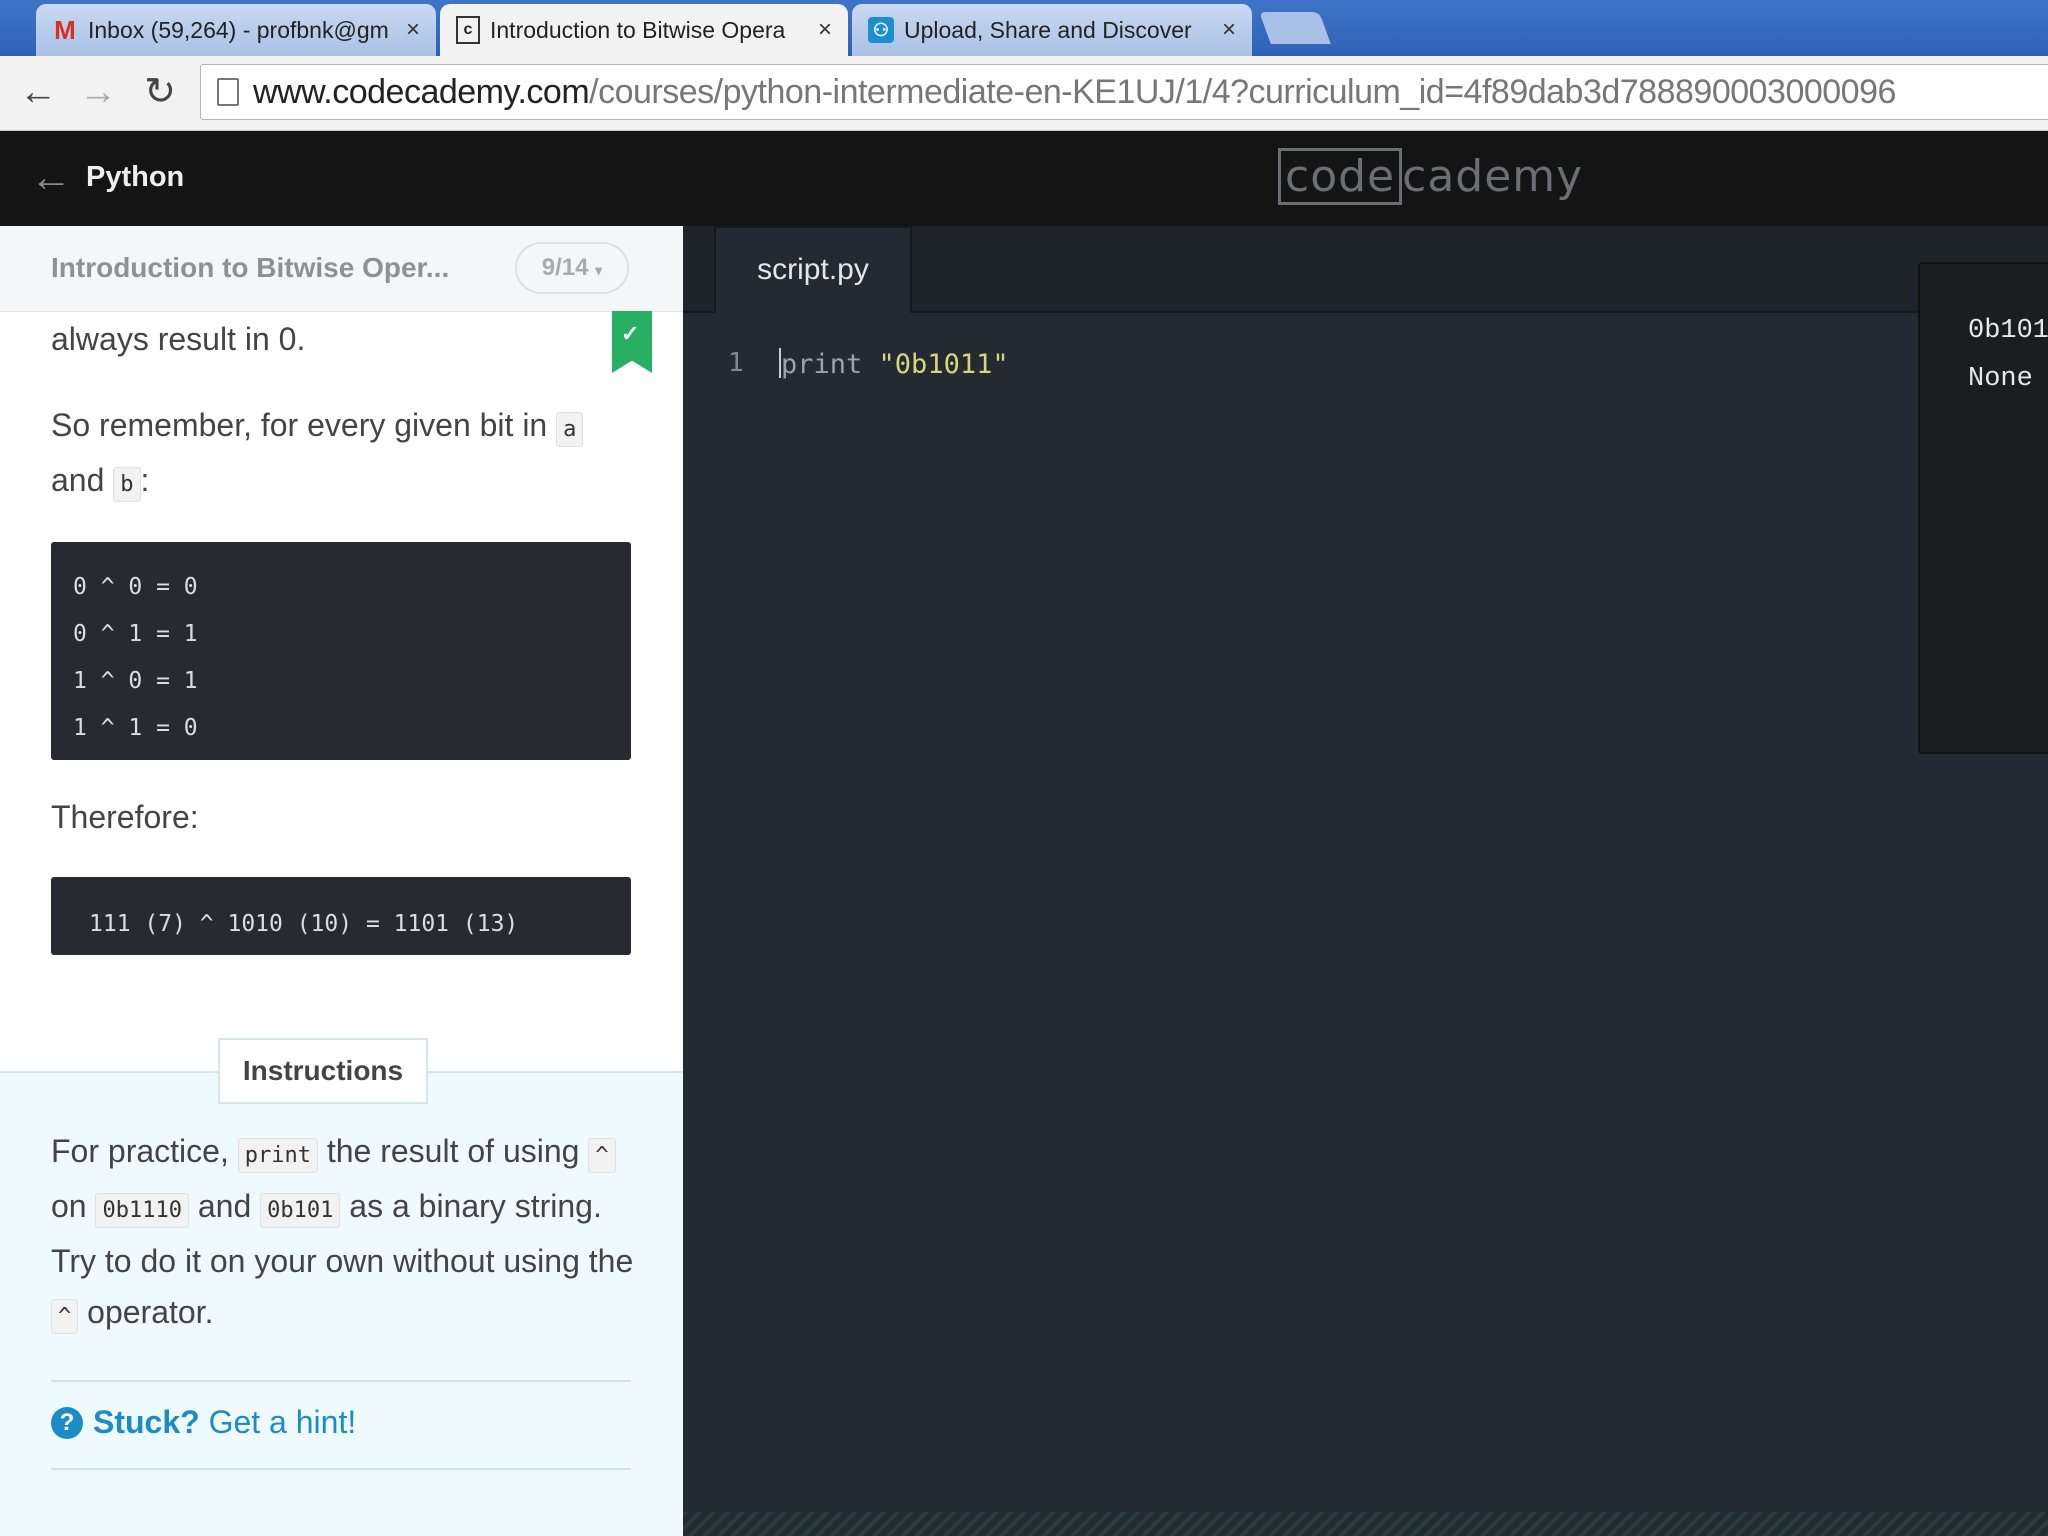  Describe the element at coordinates (135, 634) in the screenshot. I see `code-line: 0 ^ 1 = 1` at that location.